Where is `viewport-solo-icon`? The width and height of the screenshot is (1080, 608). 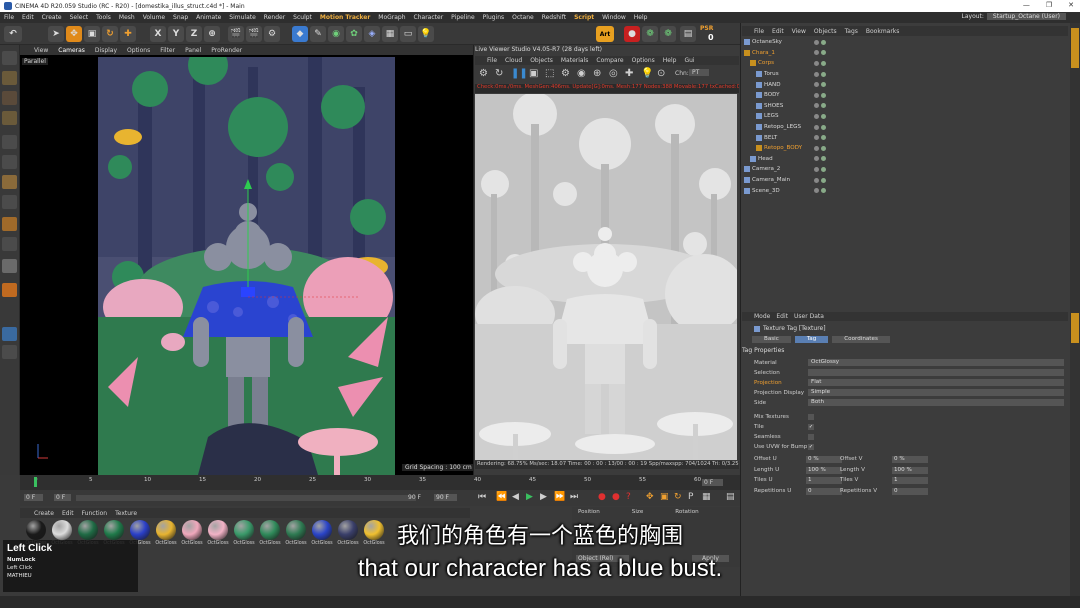 viewport-solo-icon is located at coordinates (9, 58).